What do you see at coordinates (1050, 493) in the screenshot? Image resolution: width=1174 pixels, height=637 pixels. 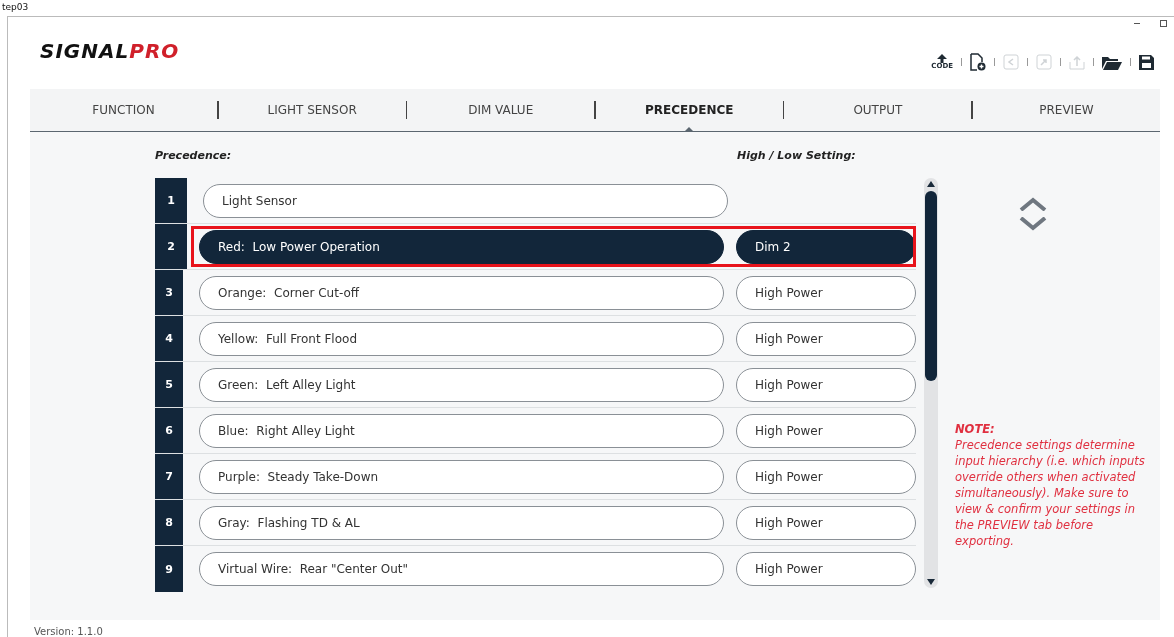 I see `note-text: Precedence settings determine input hierarchy (i.e. which inputs override others when activated simultaneously). Make sure to view & confirm your settings in the PREVIEW tab before exporting.` at bounding box center [1050, 493].